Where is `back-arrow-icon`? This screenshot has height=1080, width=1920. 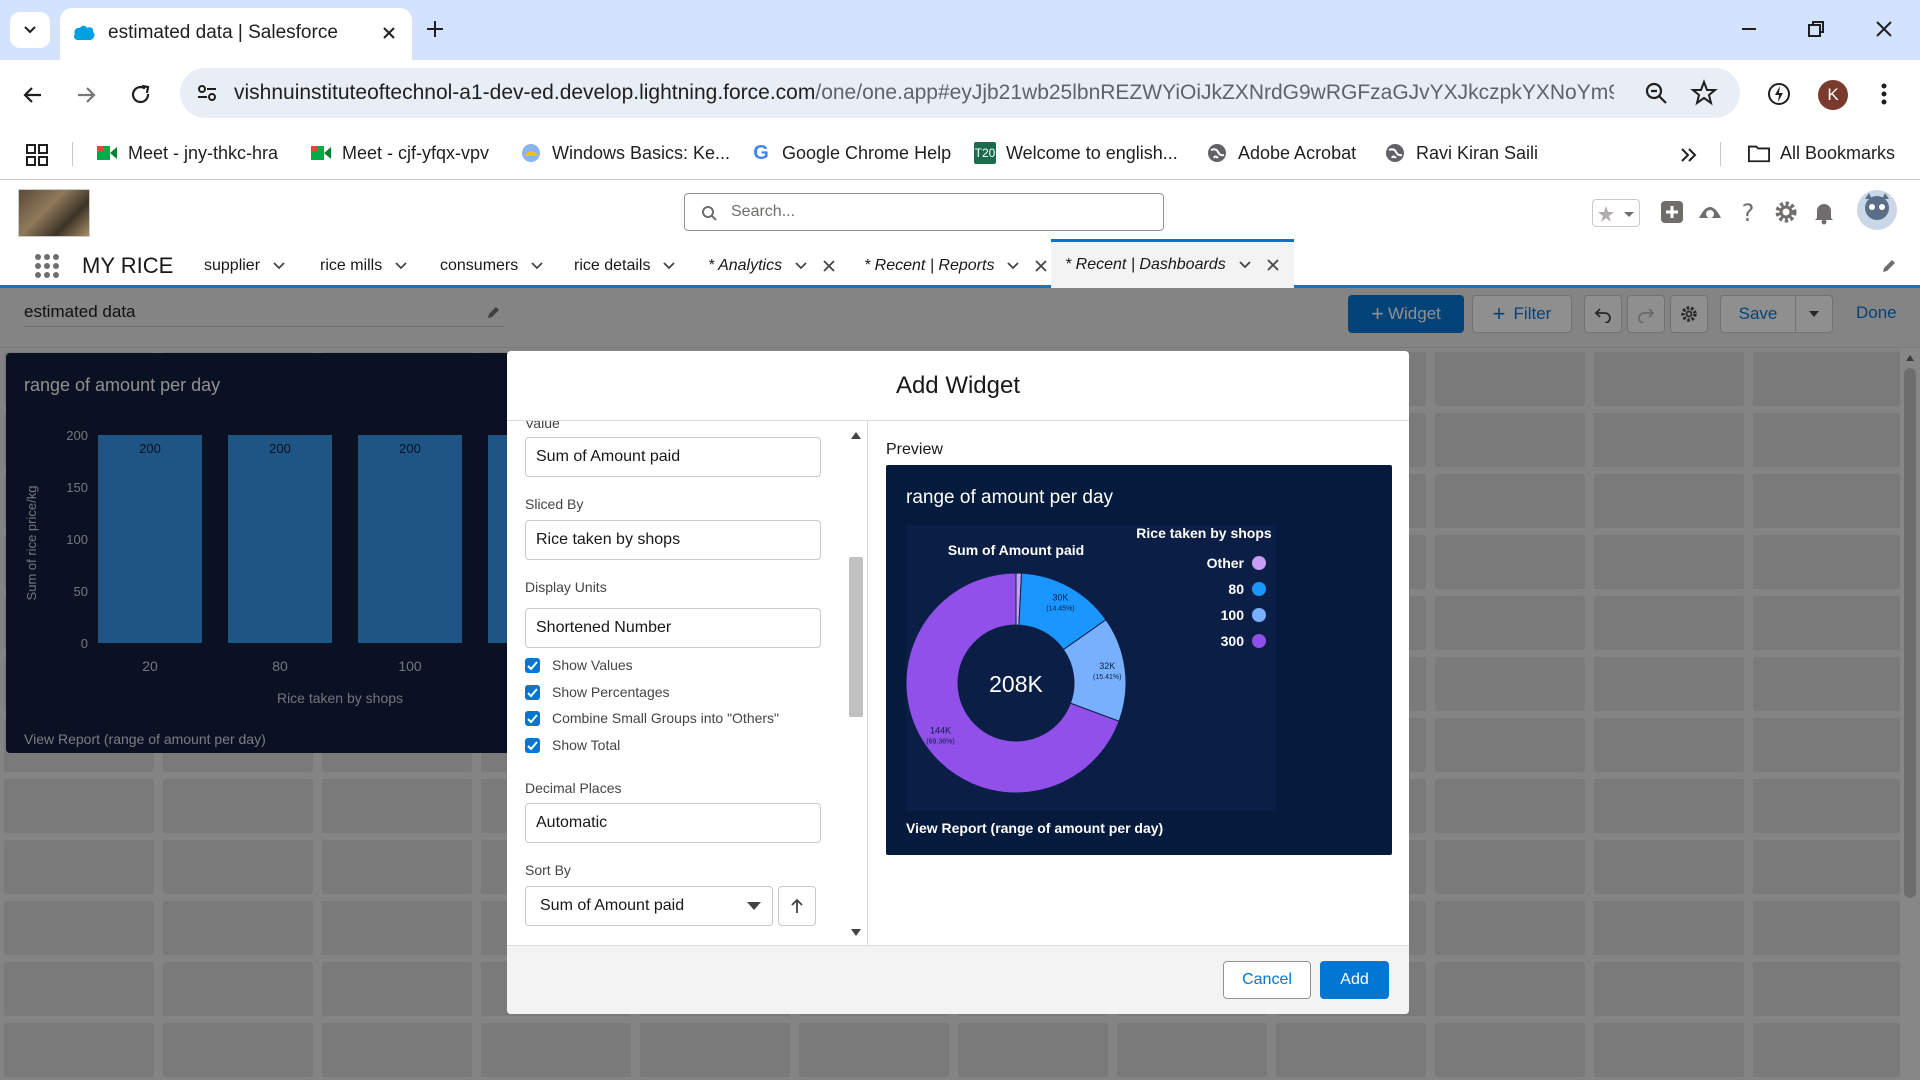
back-arrow-icon is located at coordinates (33, 95).